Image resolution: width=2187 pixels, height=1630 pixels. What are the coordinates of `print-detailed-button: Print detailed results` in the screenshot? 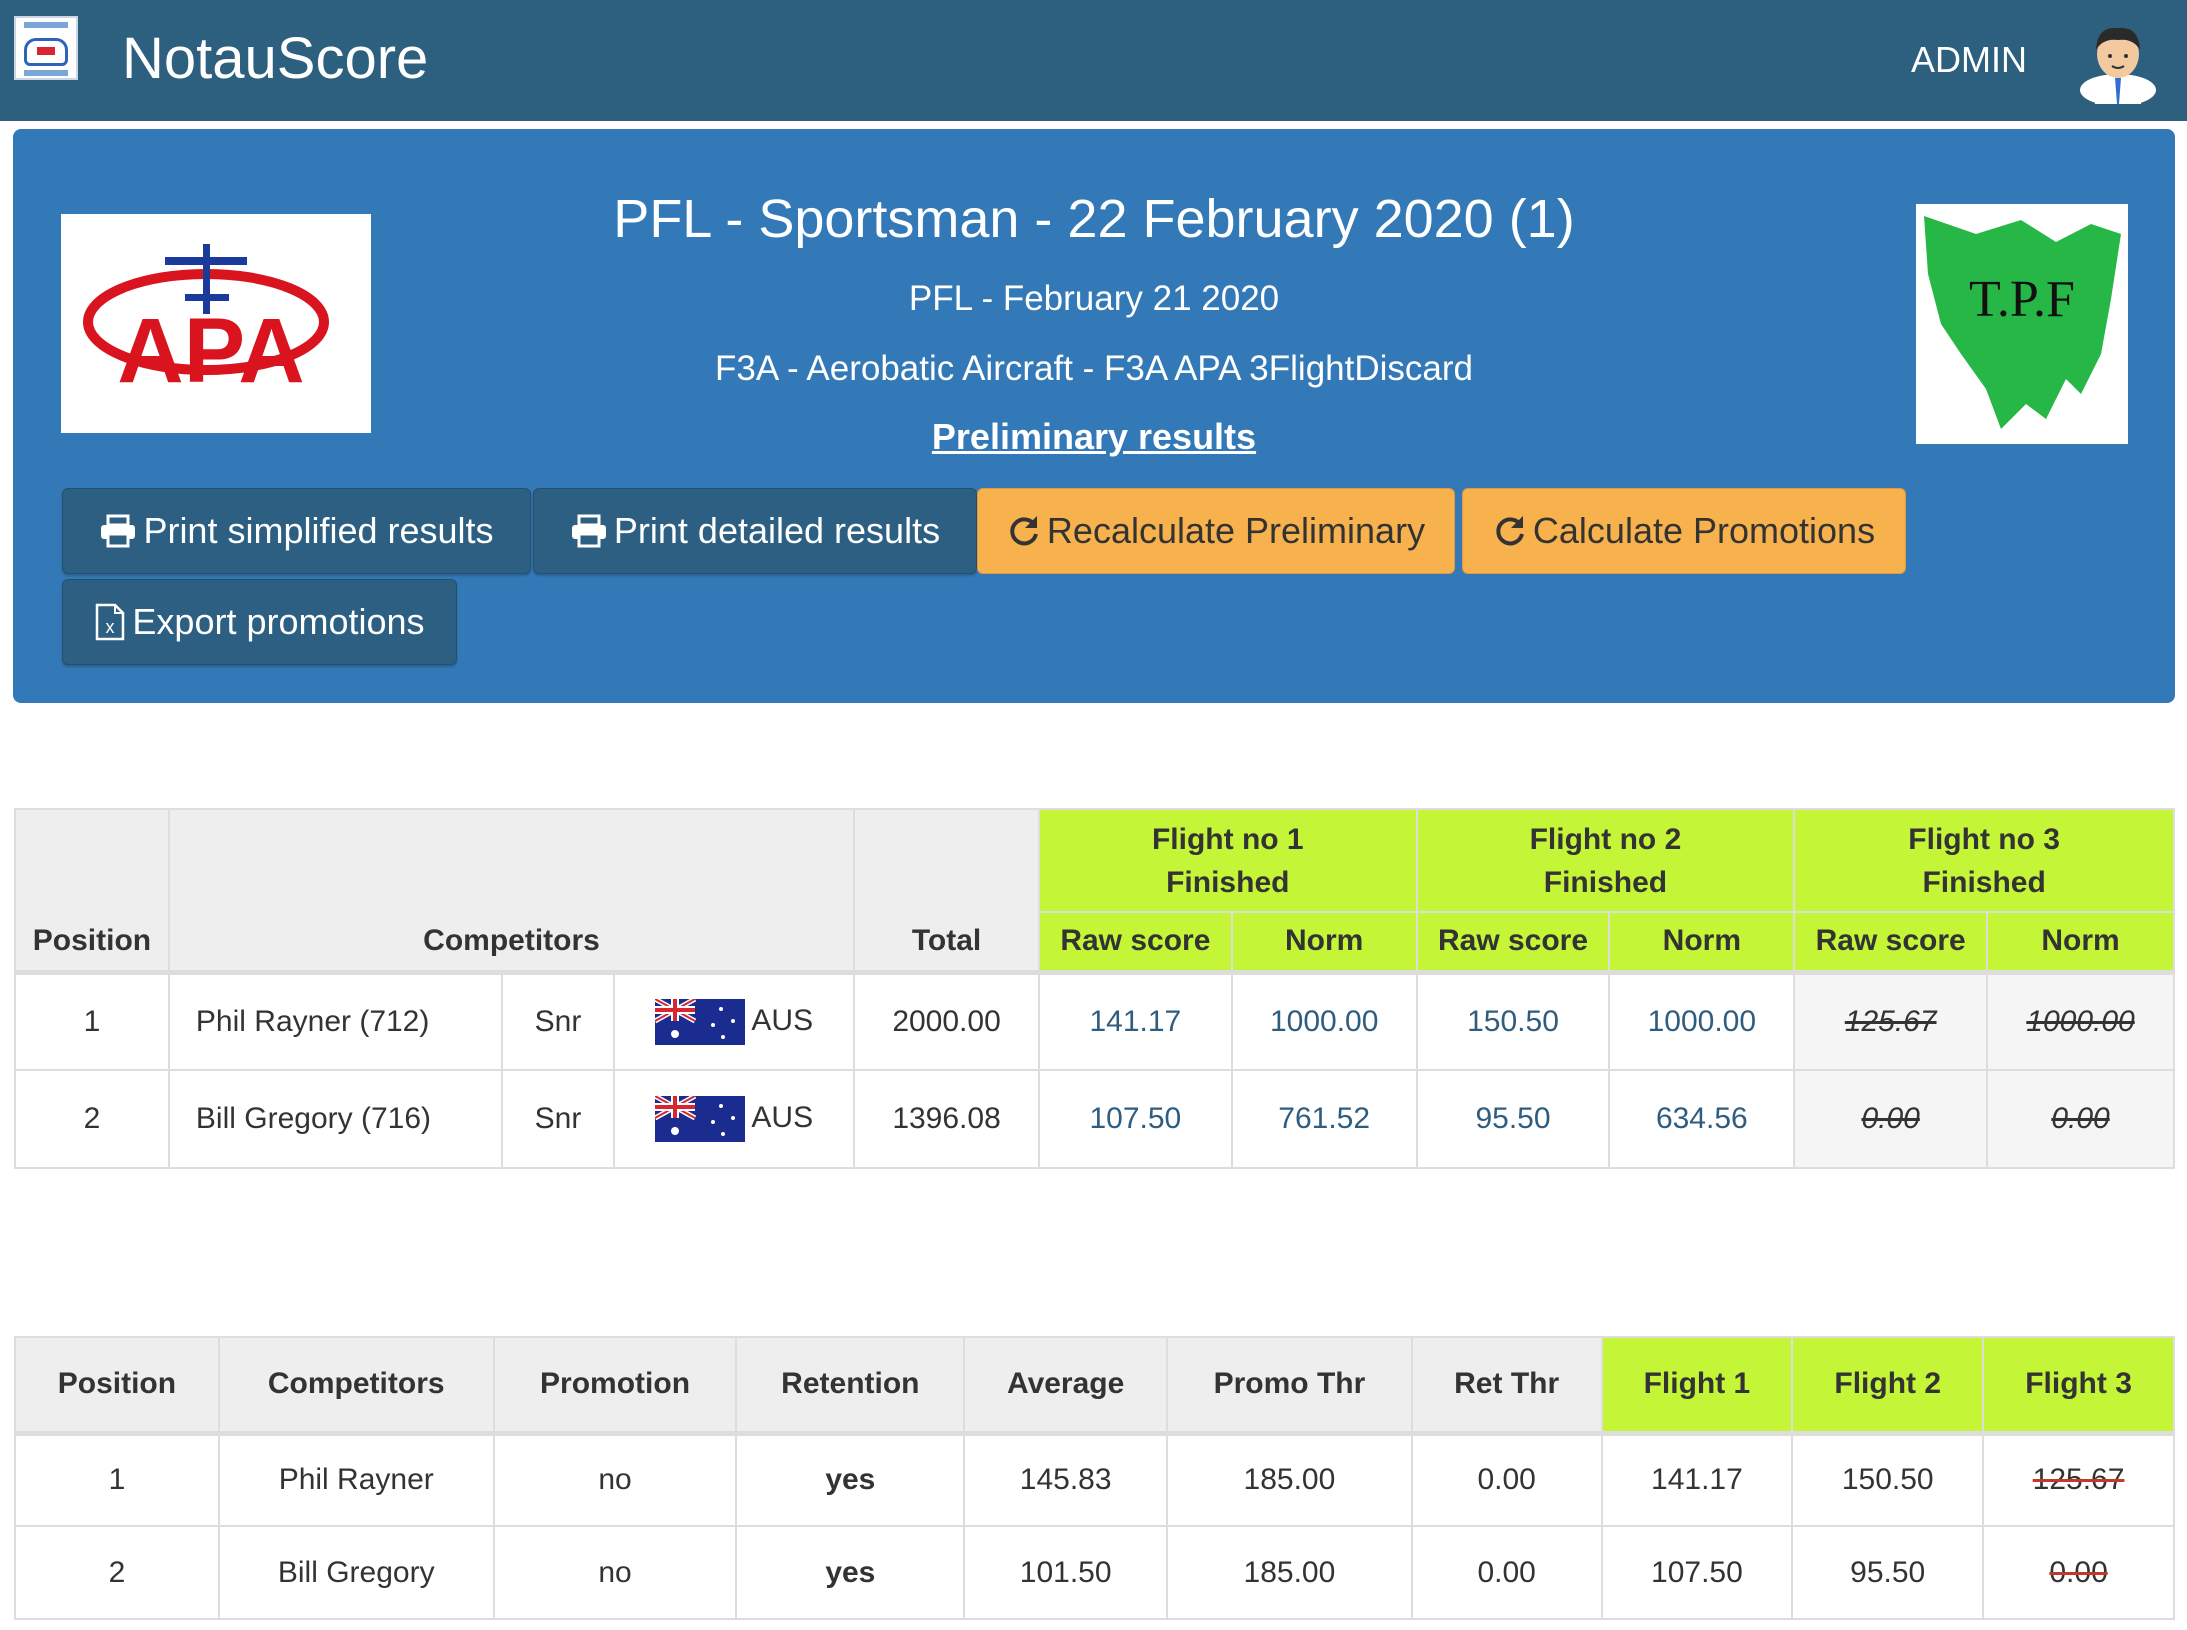 It's located at (755, 531).